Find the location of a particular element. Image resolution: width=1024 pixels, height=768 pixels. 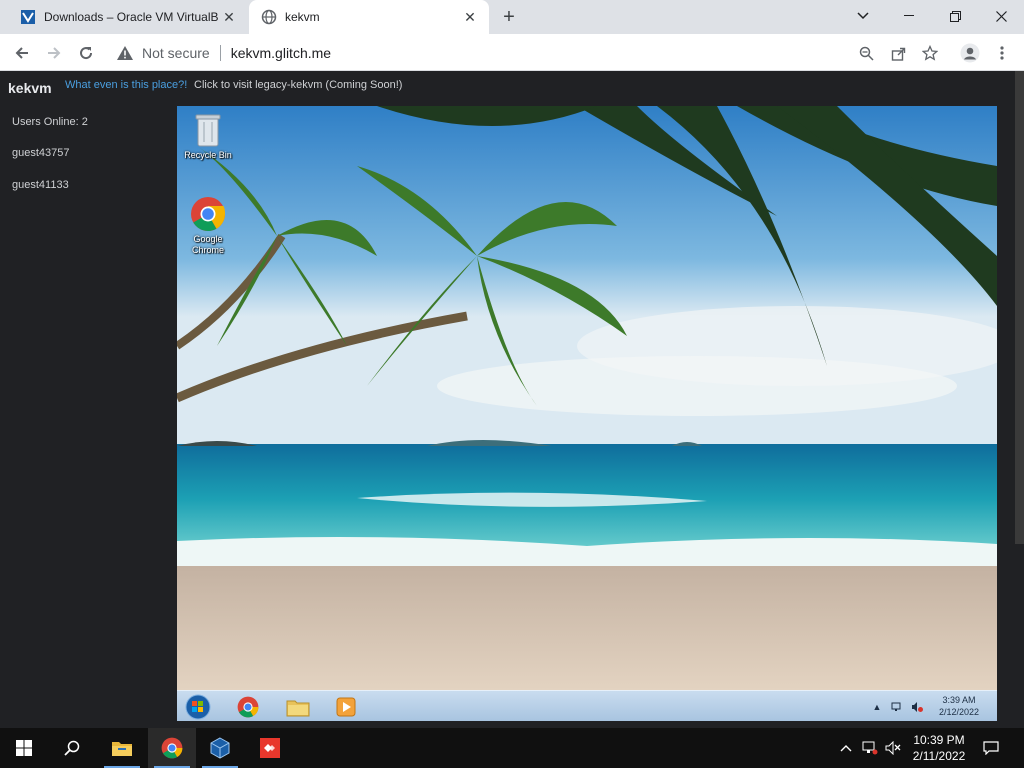

windows-start-button is located at coordinates (24, 748).